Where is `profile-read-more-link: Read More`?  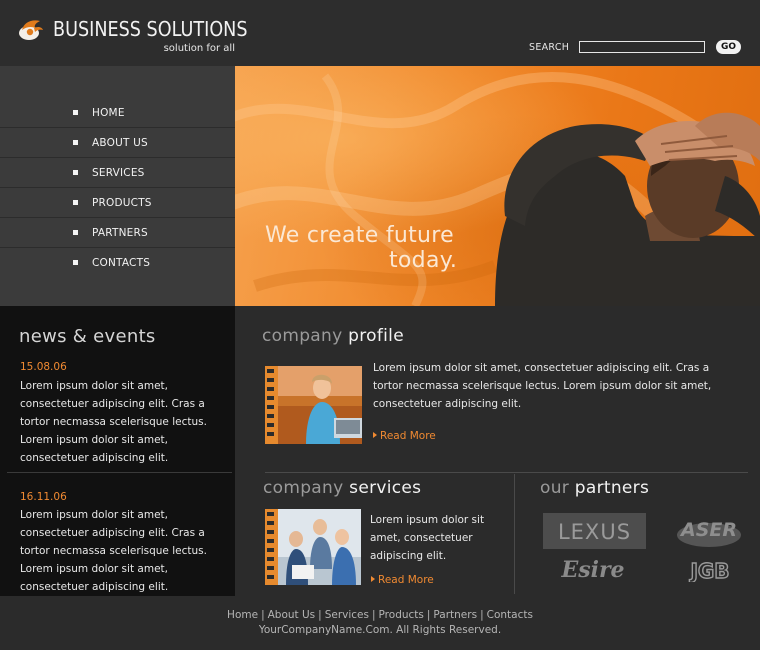 profile-read-more-link: Read More is located at coordinates (404, 436).